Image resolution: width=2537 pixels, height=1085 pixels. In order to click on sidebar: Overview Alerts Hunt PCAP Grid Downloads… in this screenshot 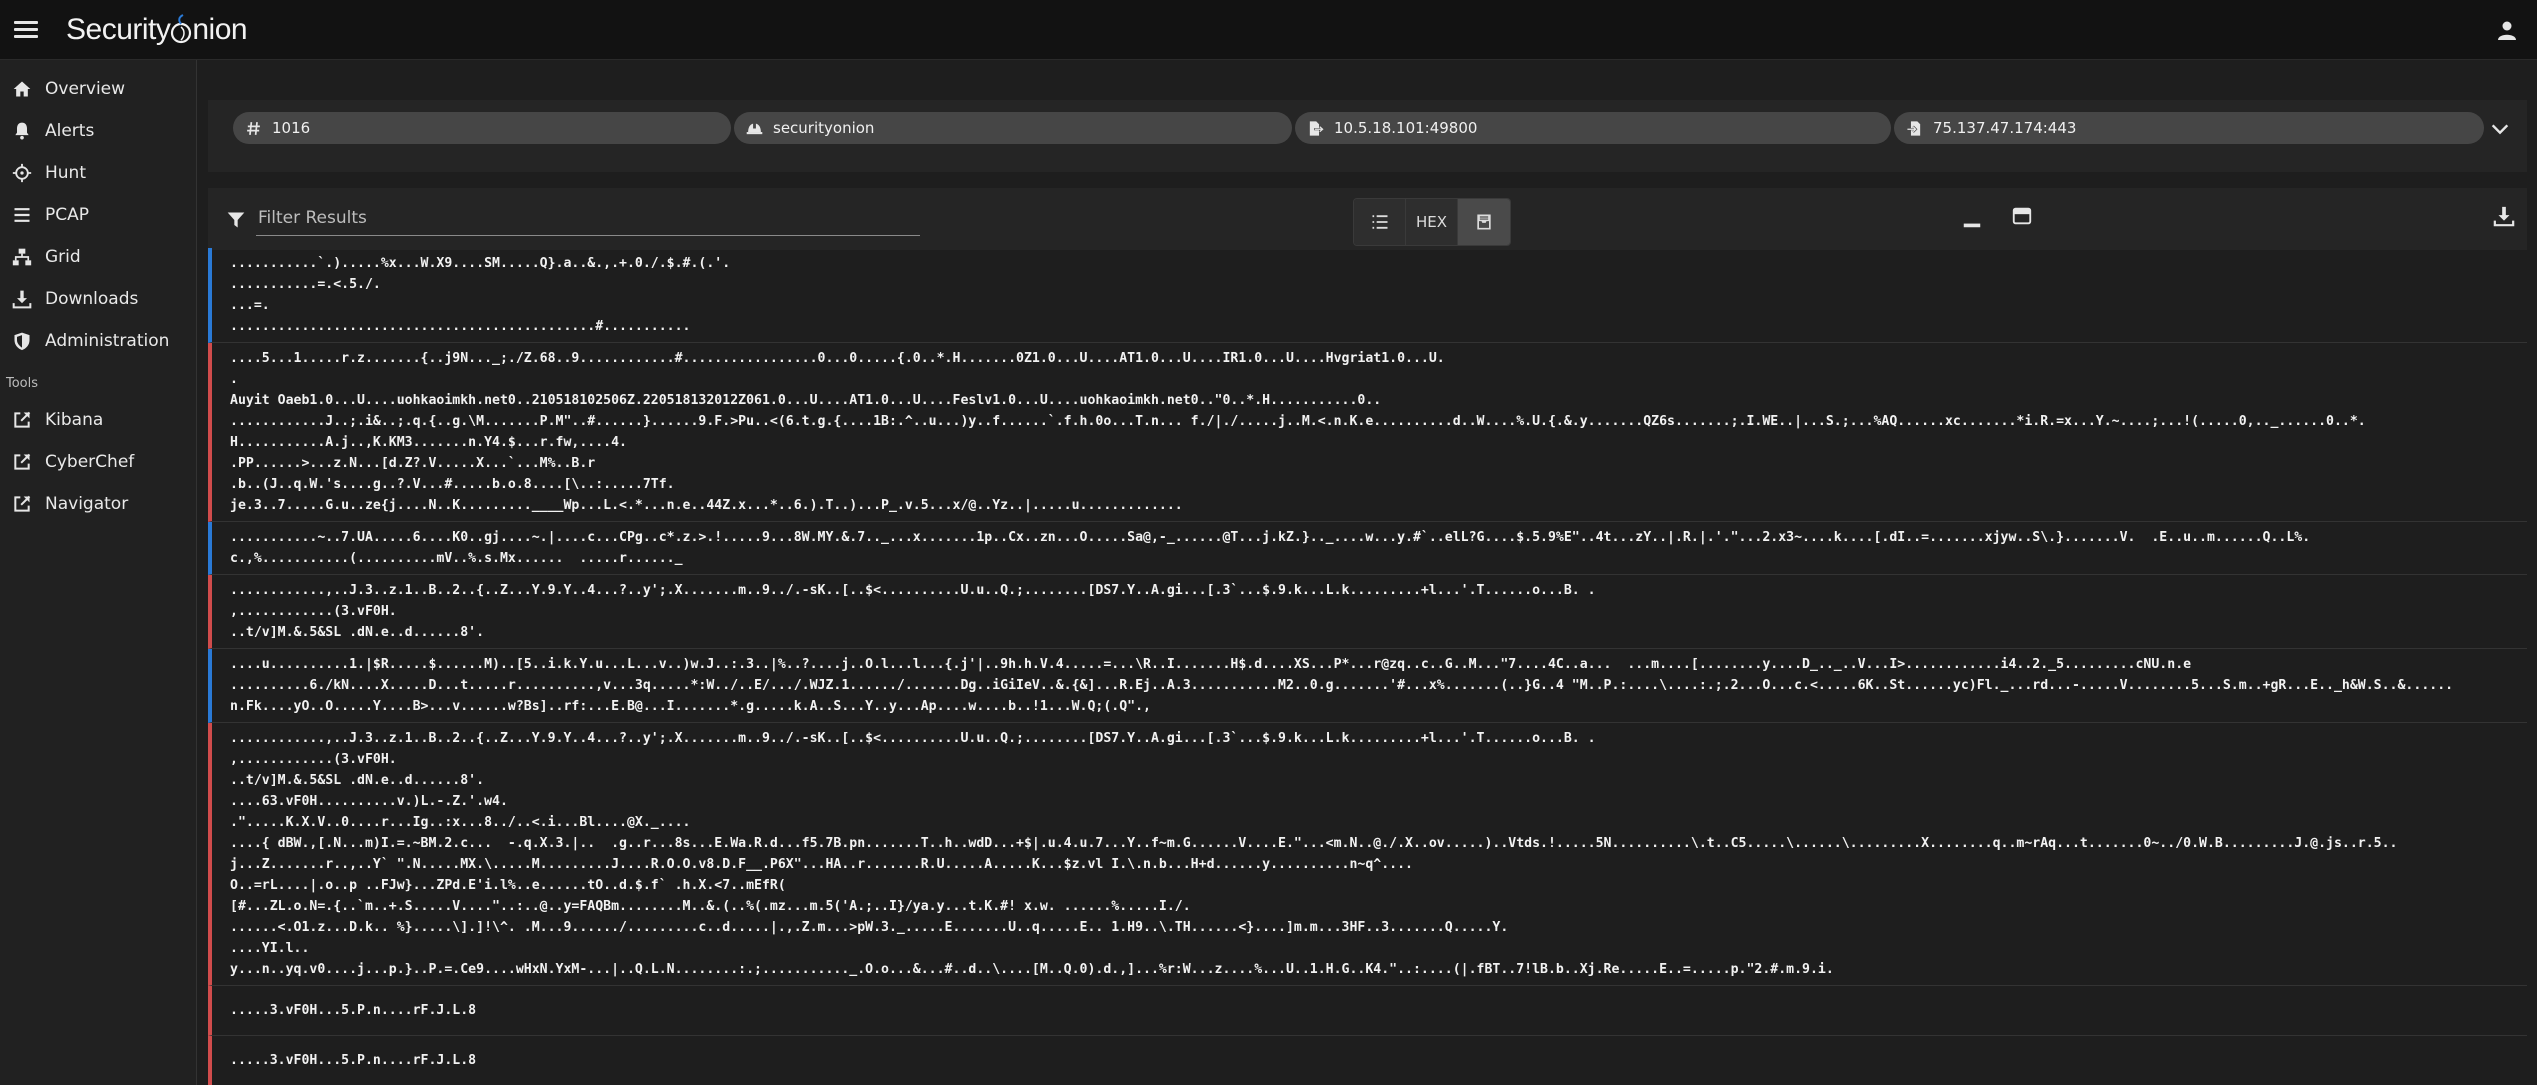, I will do `click(98, 572)`.